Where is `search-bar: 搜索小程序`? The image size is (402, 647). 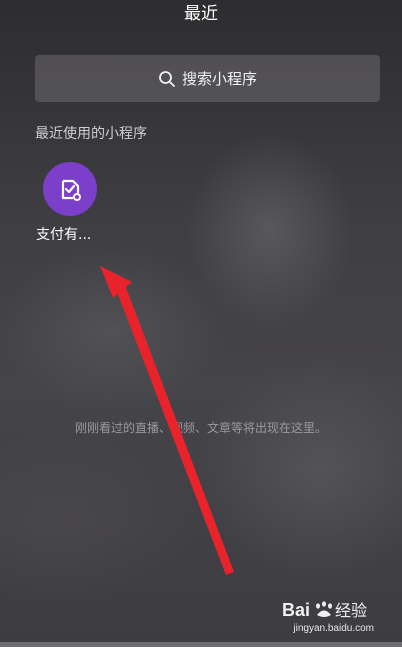
search-bar: 搜索小程序 is located at coordinates (207, 78).